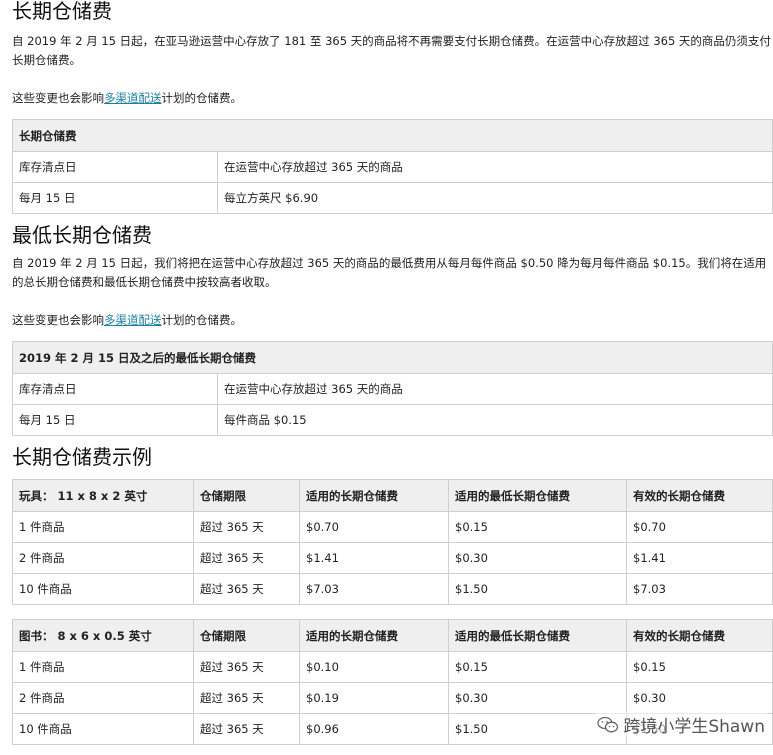 This screenshot has width=773, height=755. I want to click on table-header-cell: 玩具： 11 x 8 x 2 英寸, so click(103, 495).